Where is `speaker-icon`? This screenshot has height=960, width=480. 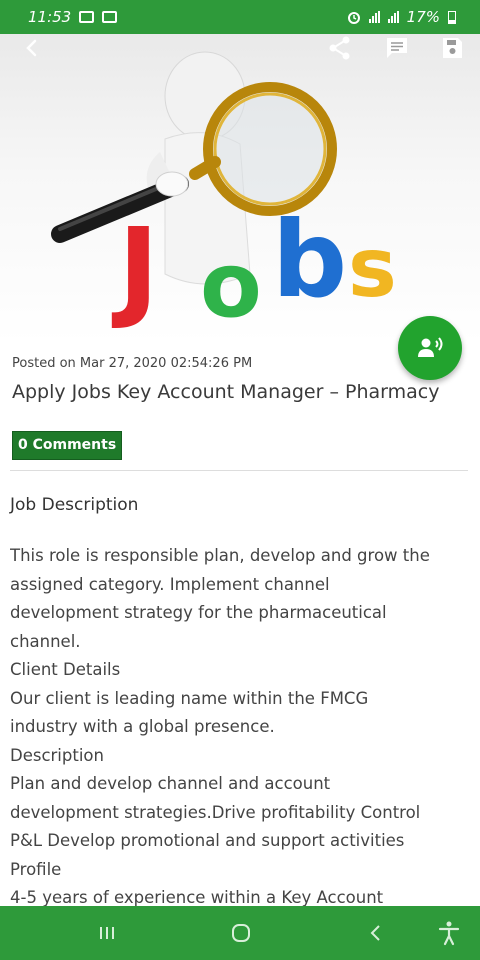 speaker-icon is located at coordinates (430, 347).